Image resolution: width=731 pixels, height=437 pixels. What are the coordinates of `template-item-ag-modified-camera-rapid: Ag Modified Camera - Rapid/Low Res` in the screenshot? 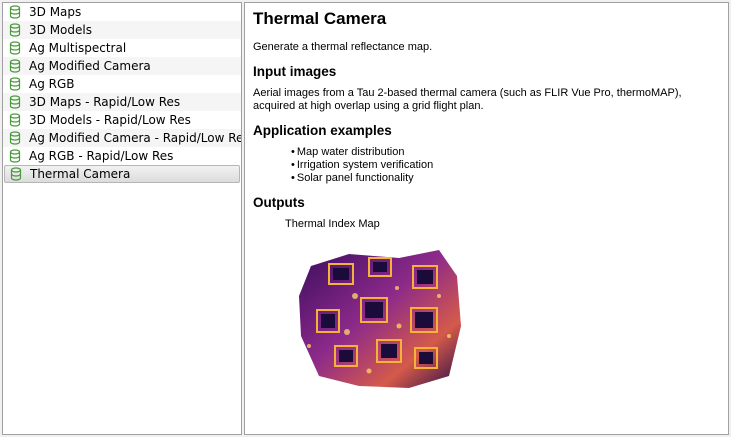 It's located at (122, 138).